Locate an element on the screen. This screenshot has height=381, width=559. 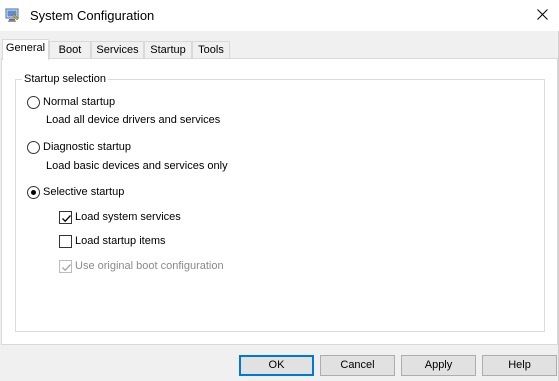
tab-startup: Startup is located at coordinates (168, 50).